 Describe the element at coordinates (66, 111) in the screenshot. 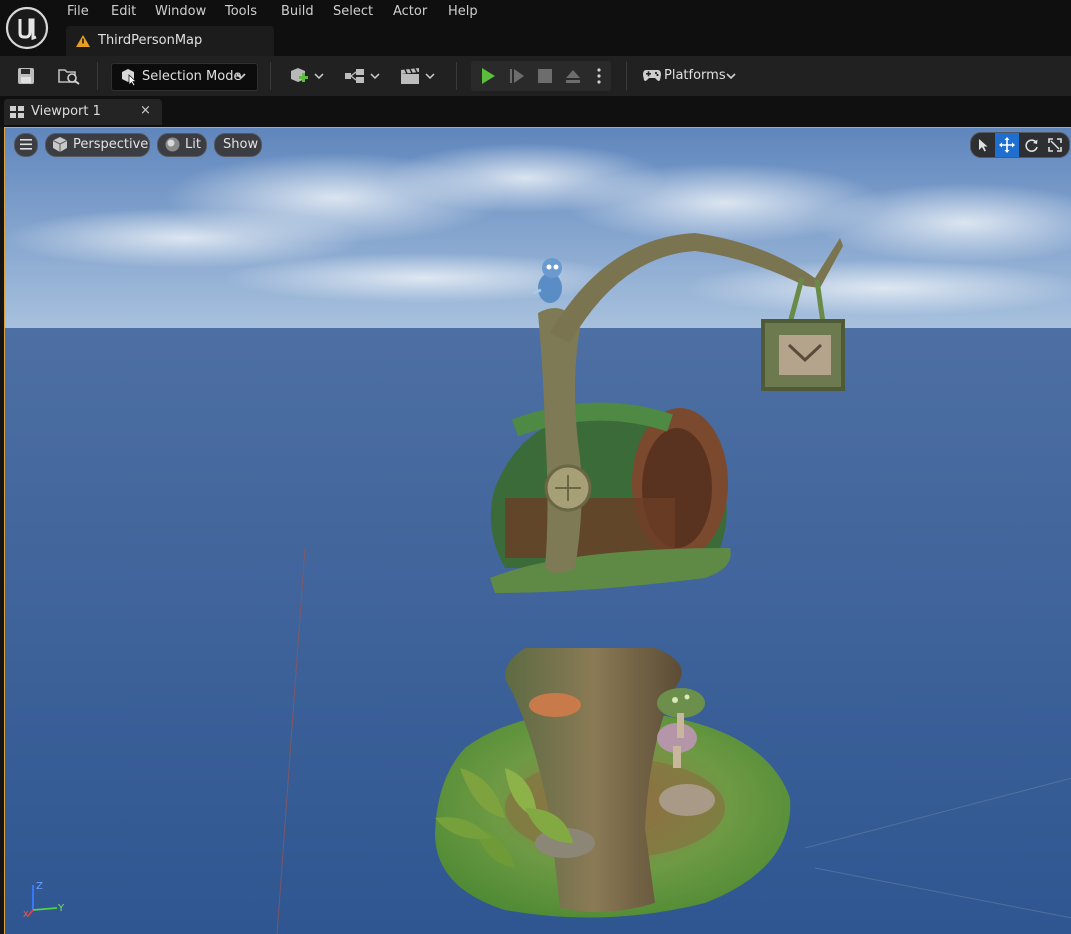

I see `viewport-tab-label: Viewport 1` at that location.